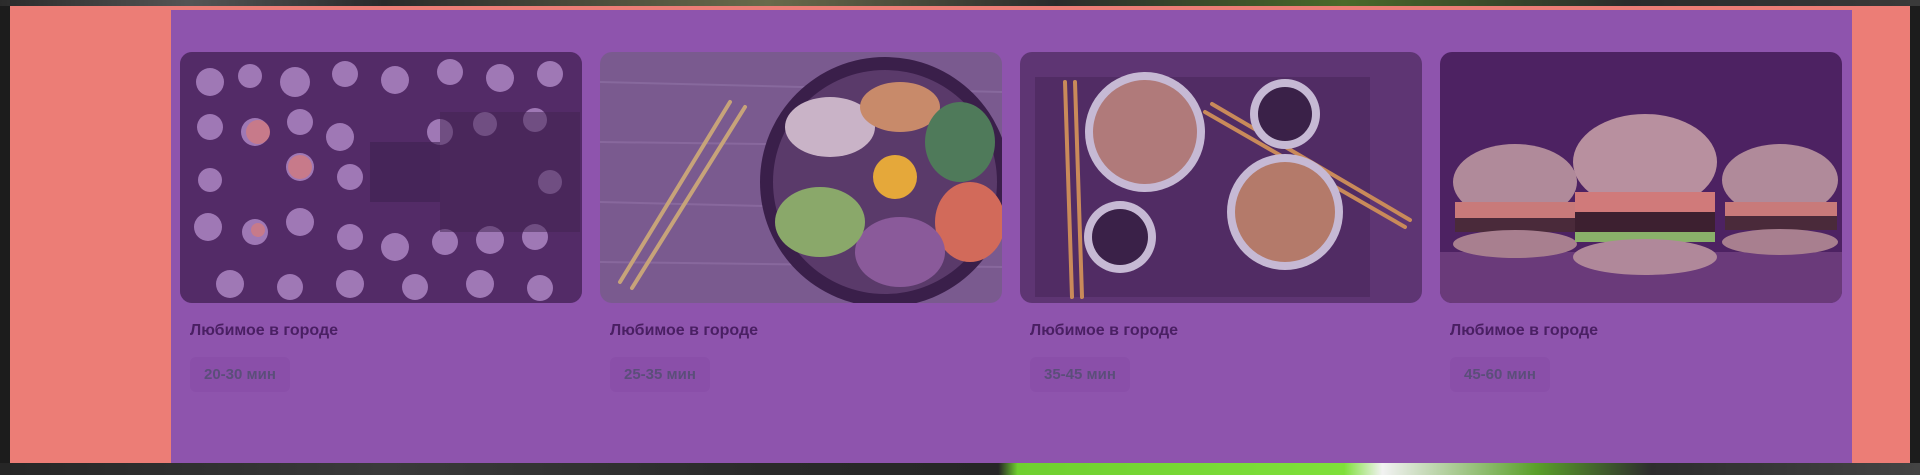 Image resolution: width=1920 pixels, height=475 pixels. Describe the element at coordinates (1221, 177) in the screenshot. I see `noodles-photo` at that location.